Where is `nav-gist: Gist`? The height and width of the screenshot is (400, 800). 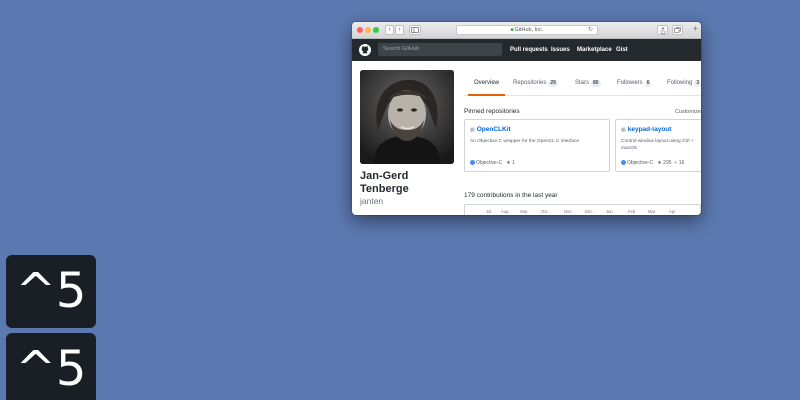 nav-gist: Gist is located at coordinates (622, 50).